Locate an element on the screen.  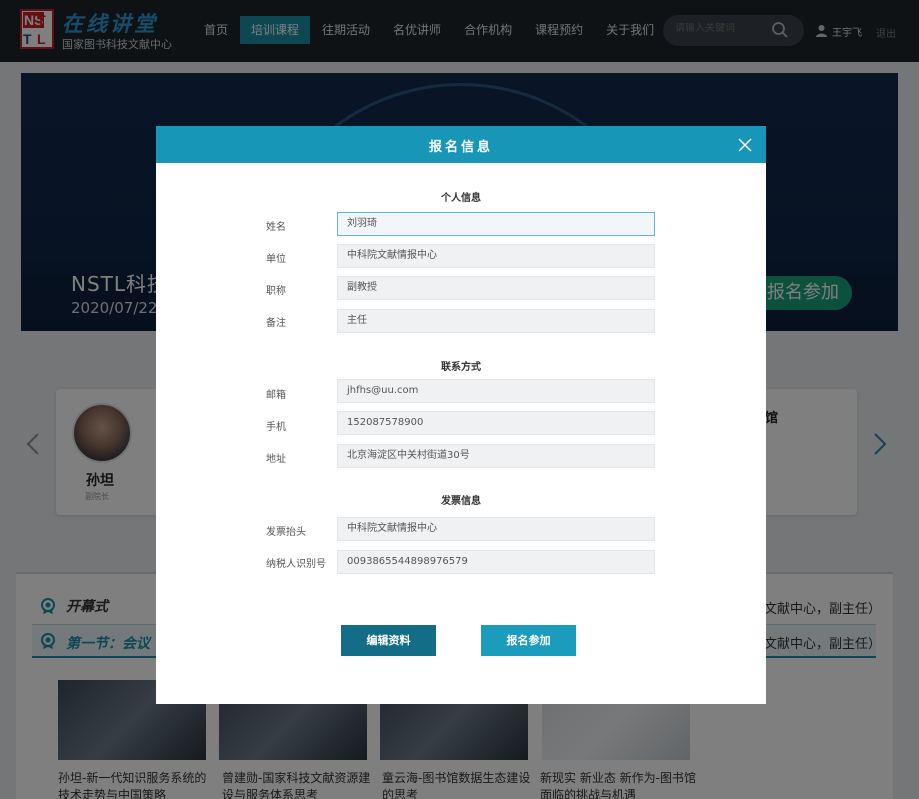
email-label: 邮箱 is located at coordinates (276, 395).